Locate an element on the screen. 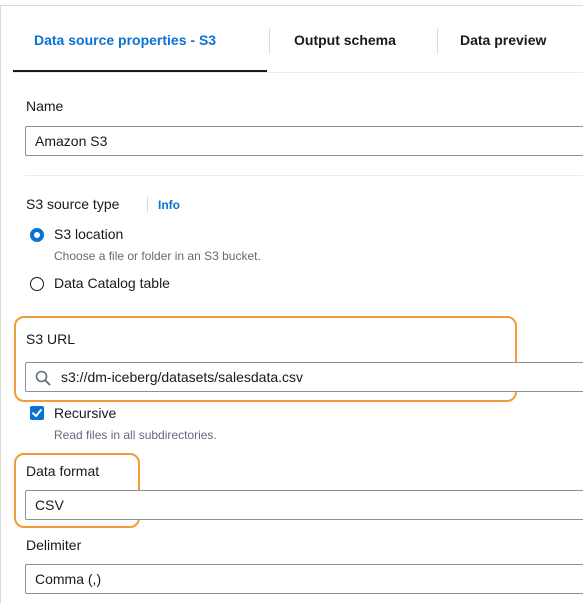  recursive-label: Recursive is located at coordinates (85, 413).